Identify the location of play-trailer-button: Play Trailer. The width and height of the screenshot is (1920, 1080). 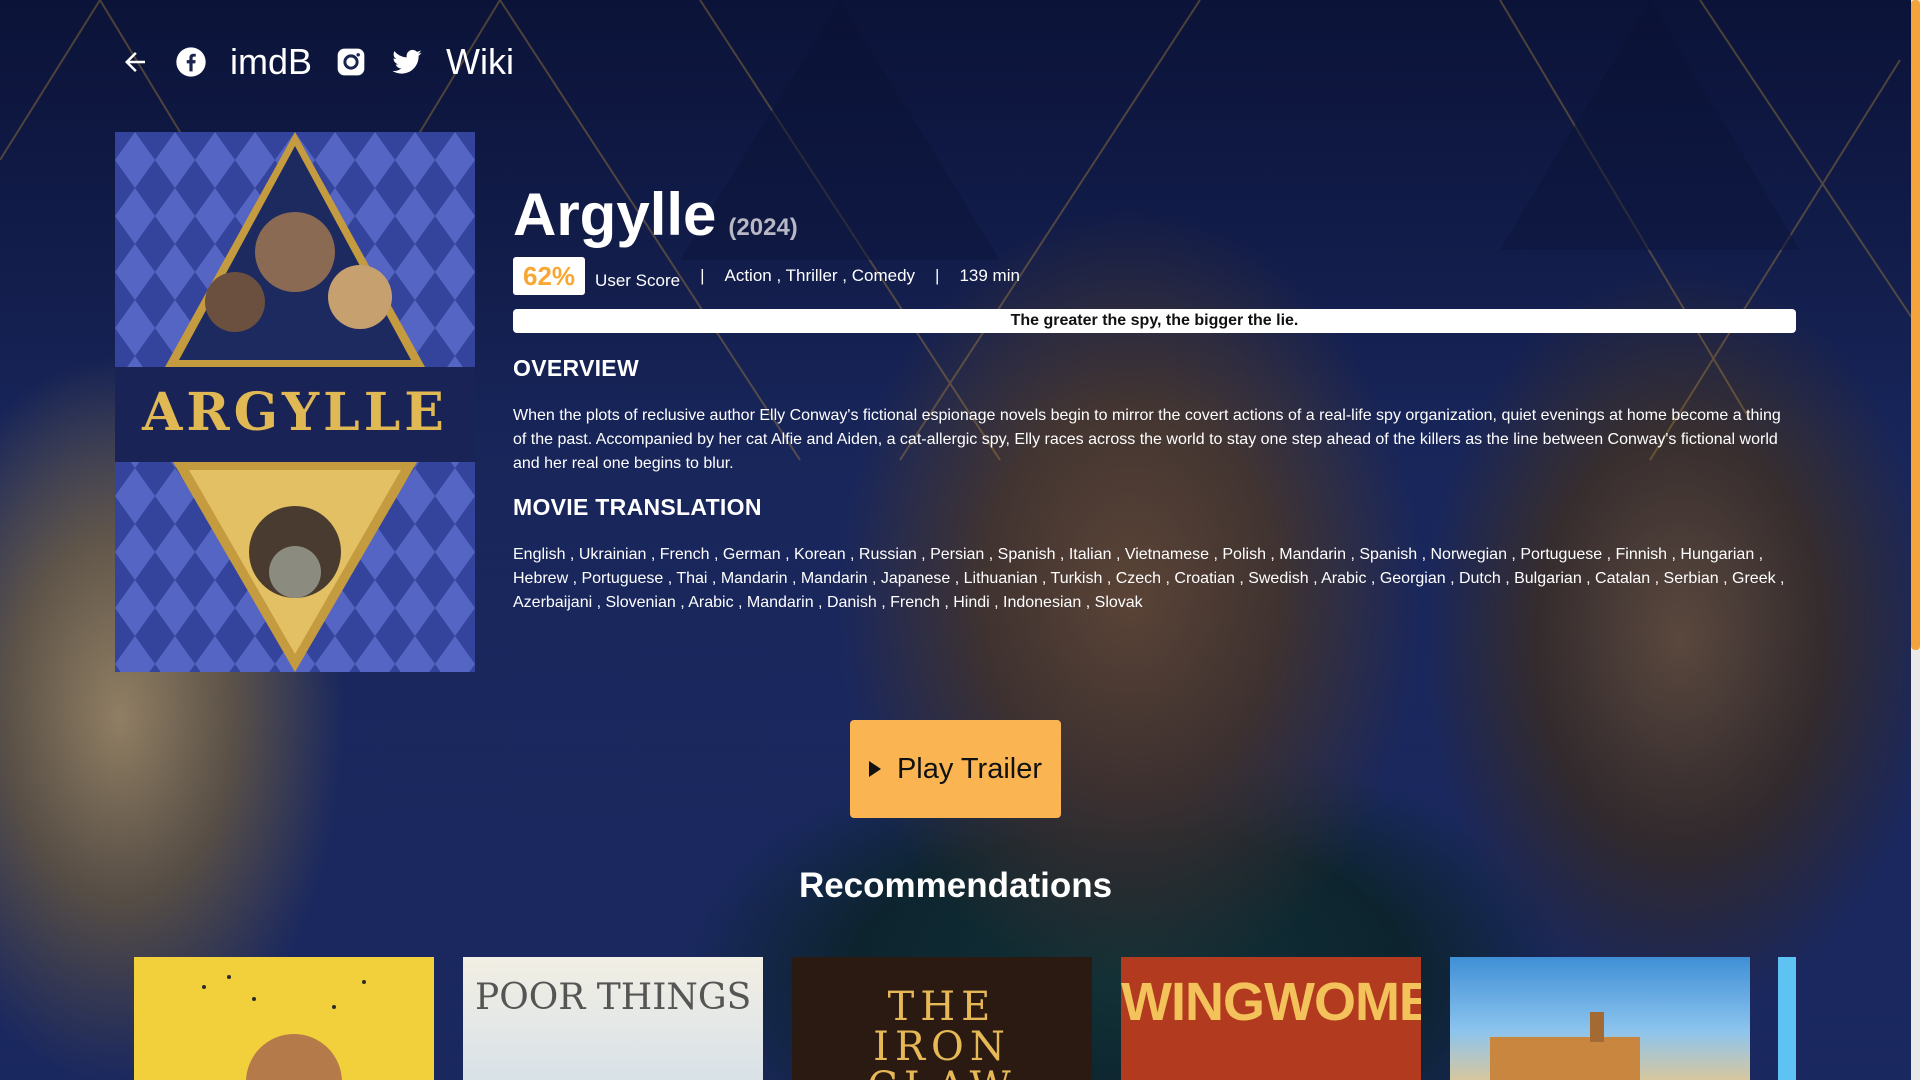
(955, 769).